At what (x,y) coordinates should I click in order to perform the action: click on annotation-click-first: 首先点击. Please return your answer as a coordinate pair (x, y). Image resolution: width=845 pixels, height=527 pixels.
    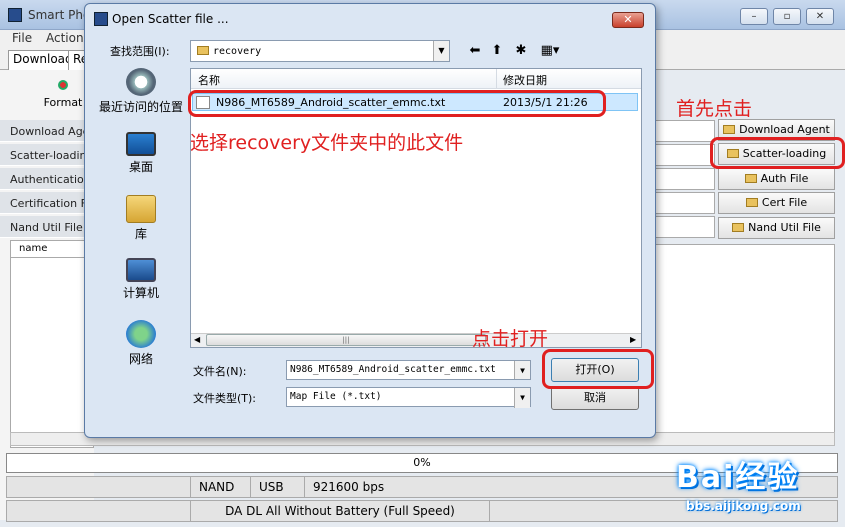
    Looking at the image, I should click on (714, 109).